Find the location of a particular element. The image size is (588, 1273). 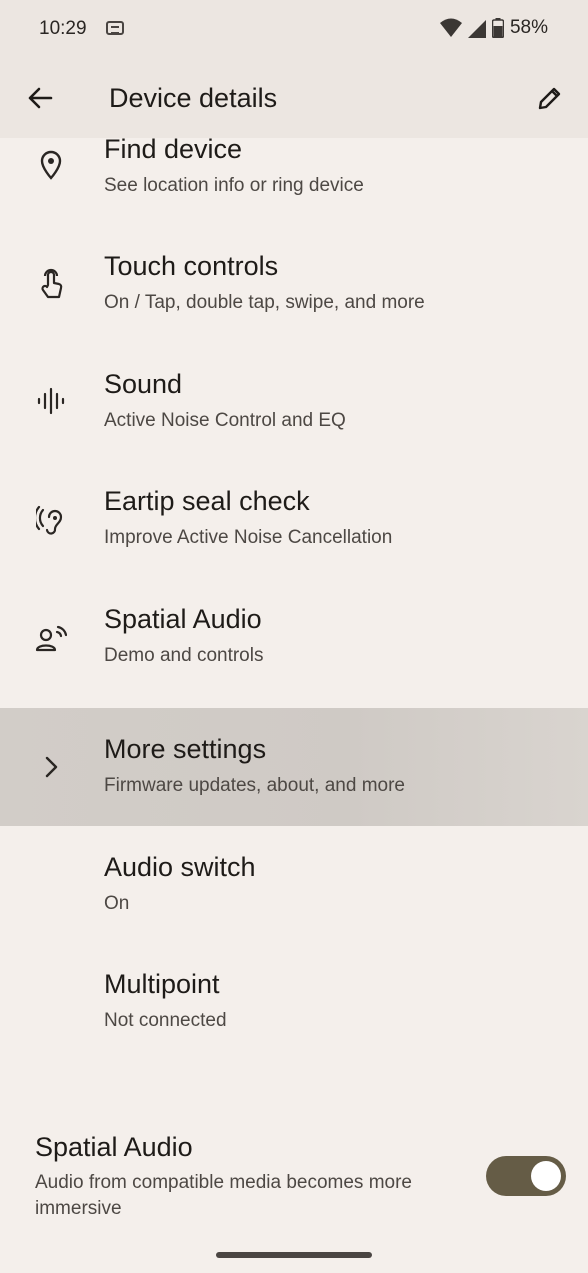

list-item-title: More settings is located at coordinates (185, 749).